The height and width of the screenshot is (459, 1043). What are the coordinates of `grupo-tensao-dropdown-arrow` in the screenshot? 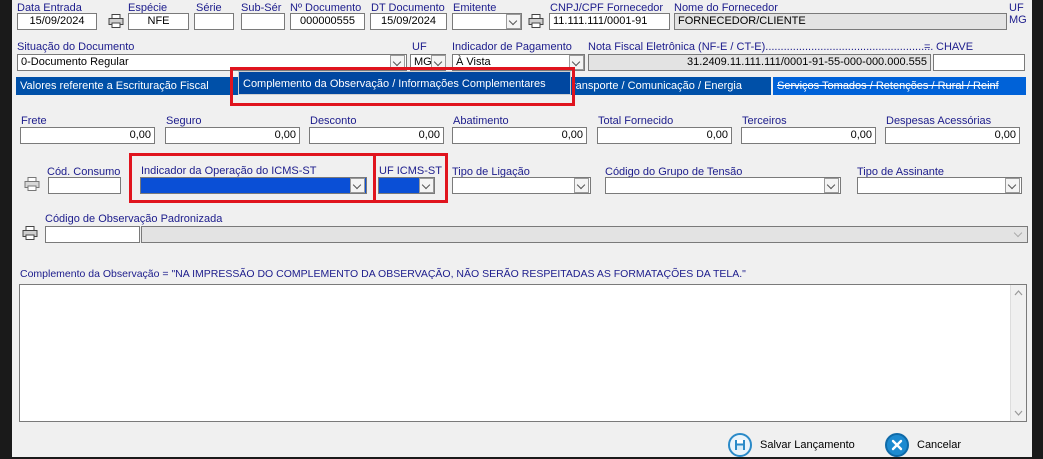 It's located at (831, 185).